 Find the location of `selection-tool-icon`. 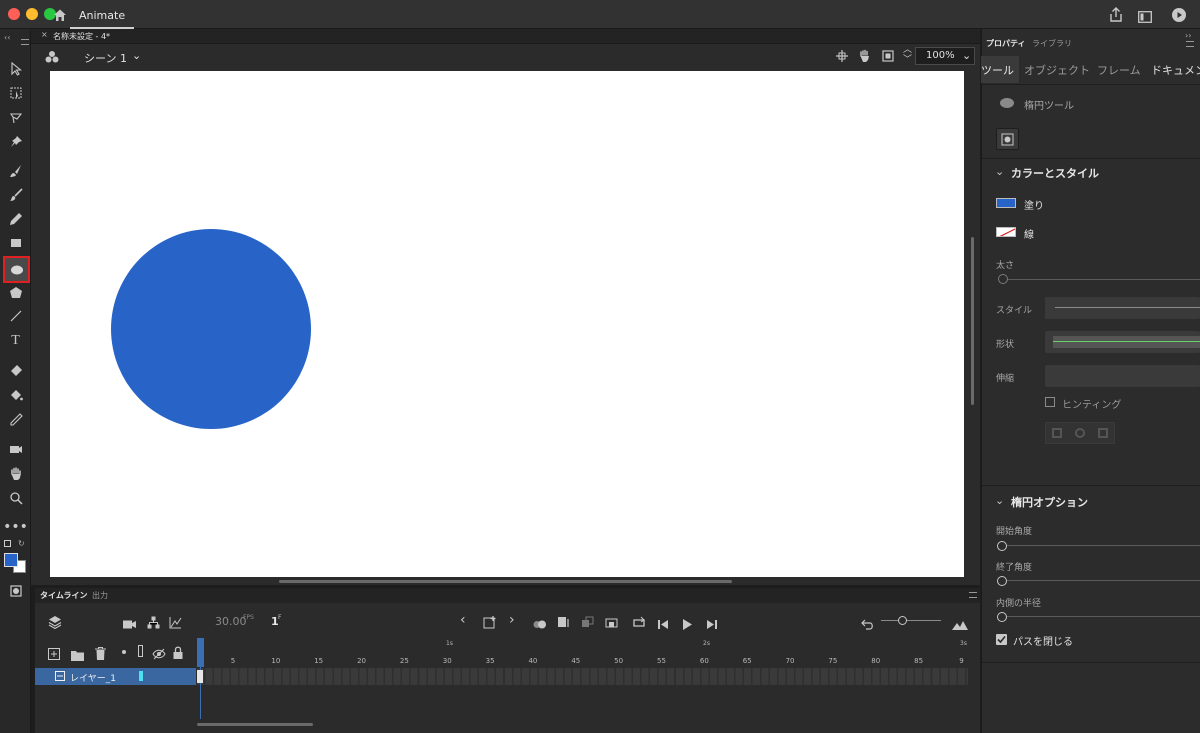

selection-tool-icon is located at coordinates (15, 69).